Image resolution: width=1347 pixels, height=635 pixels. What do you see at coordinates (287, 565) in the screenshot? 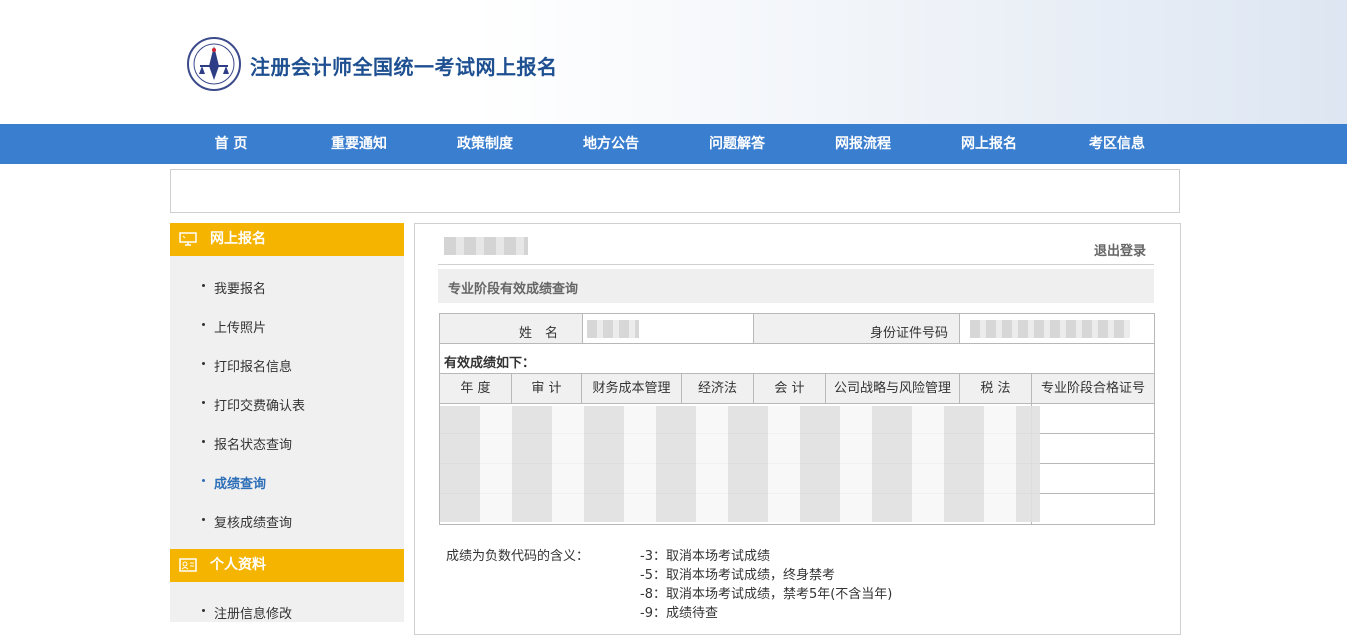
I see `sidebar-section-header: 个人资料` at bounding box center [287, 565].